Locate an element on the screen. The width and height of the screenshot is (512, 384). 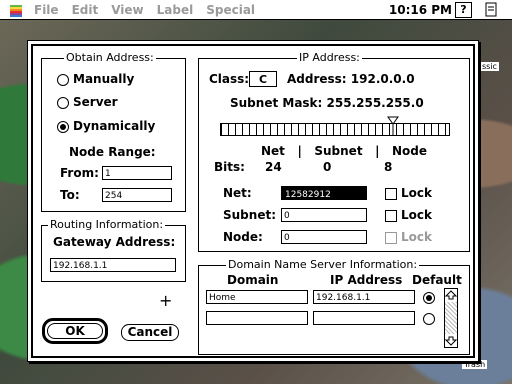
slider-thumb-icon is located at coordinates (392, 126).